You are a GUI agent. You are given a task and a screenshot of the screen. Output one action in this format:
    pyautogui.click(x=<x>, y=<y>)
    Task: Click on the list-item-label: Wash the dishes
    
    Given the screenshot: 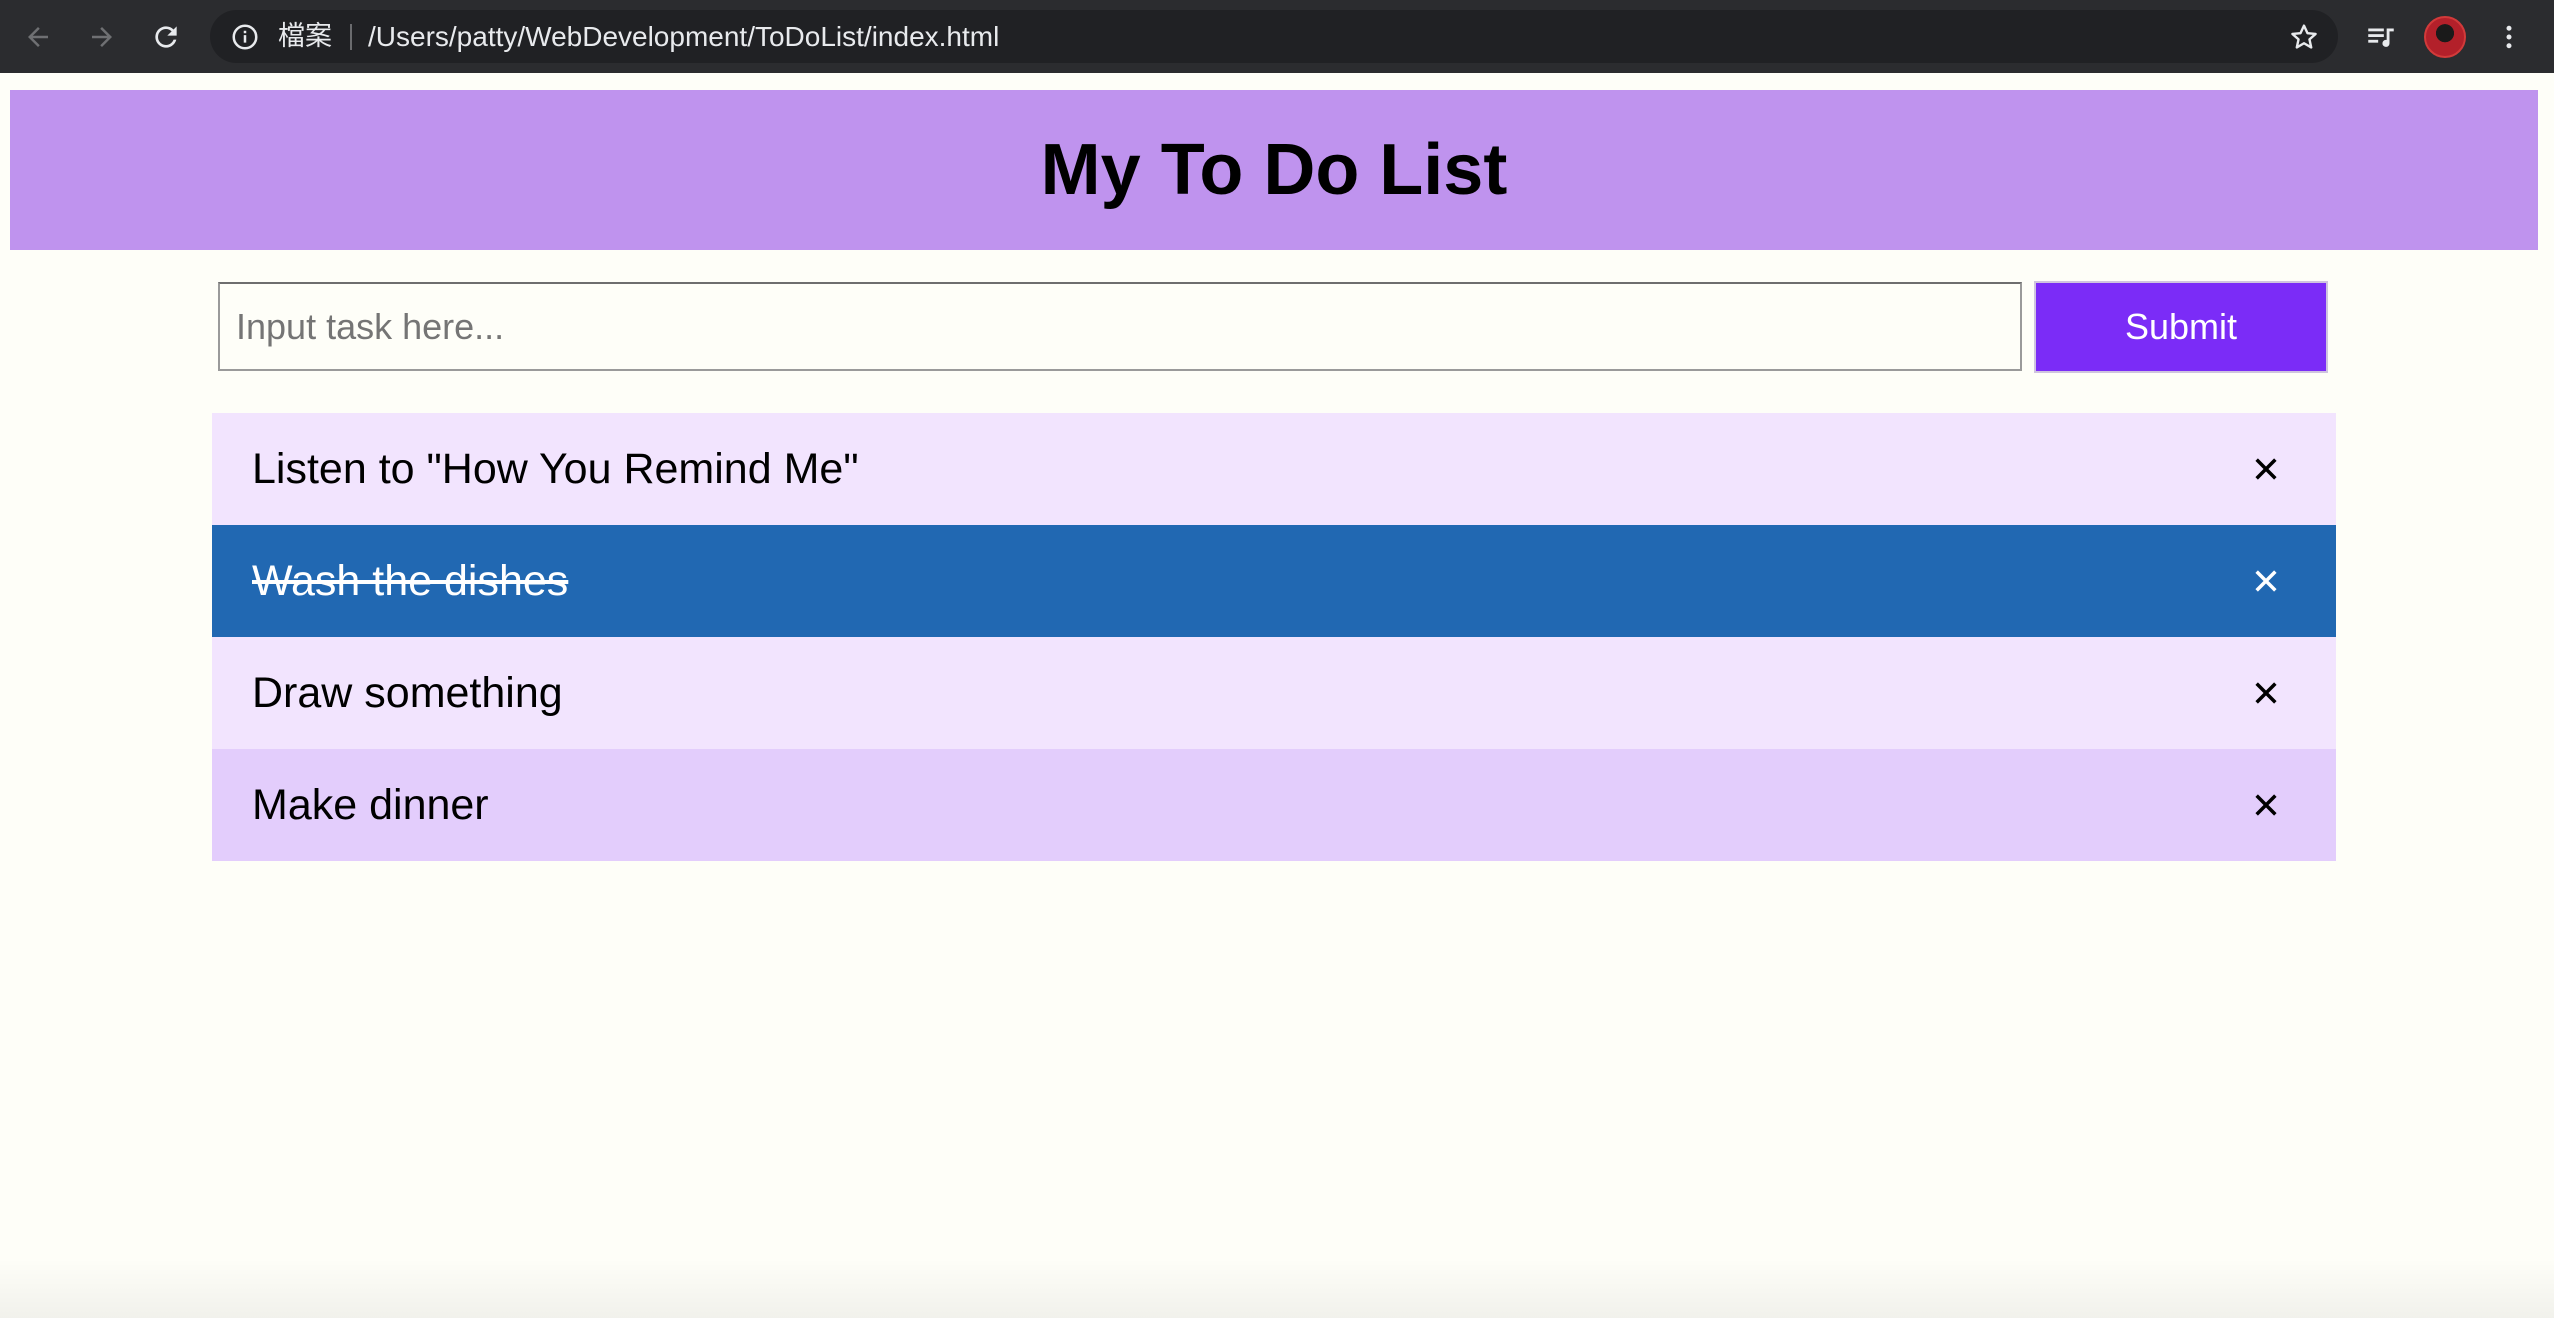 What is the action you would take?
    pyautogui.click(x=410, y=580)
    